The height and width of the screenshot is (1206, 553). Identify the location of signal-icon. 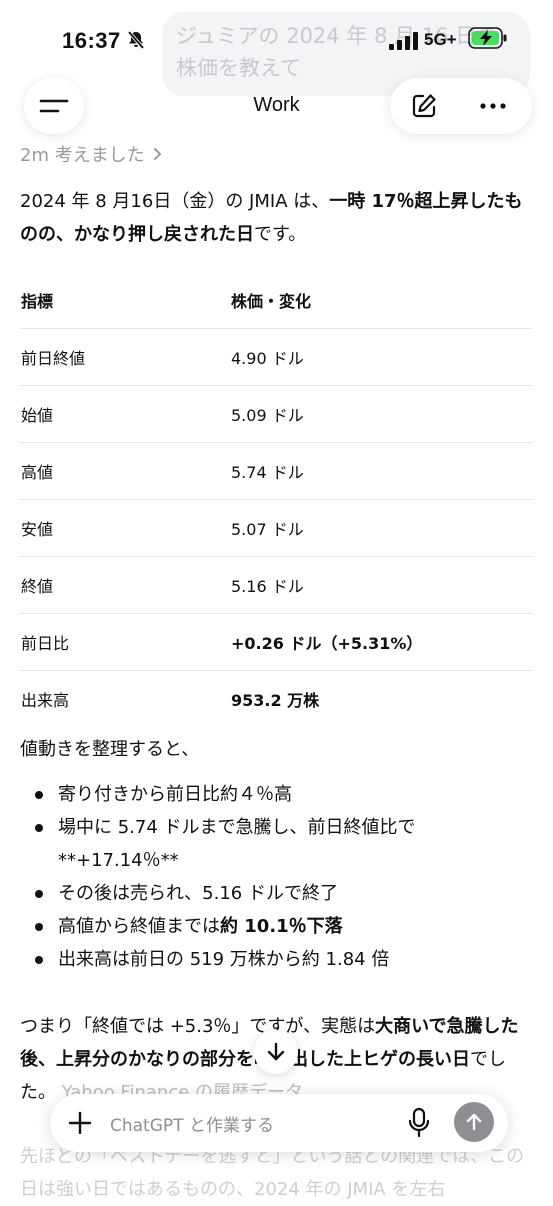
(403, 41).